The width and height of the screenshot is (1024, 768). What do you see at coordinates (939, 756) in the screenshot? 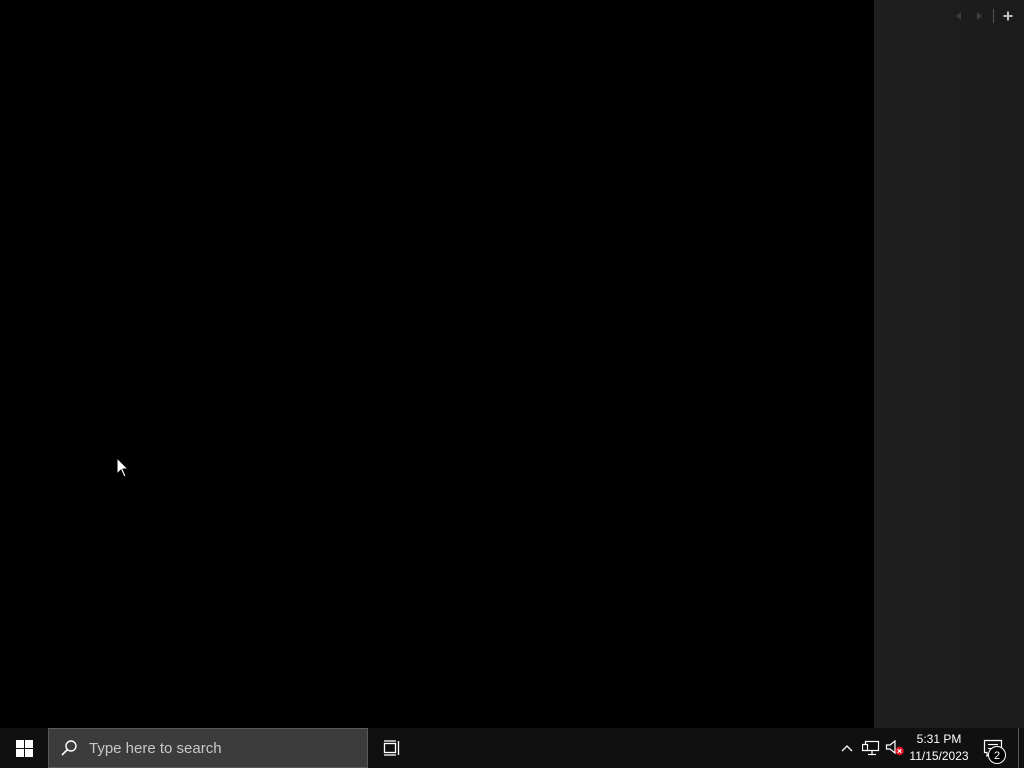
I see `clock-date: 11/15/2023` at bounding box center [939, 756].